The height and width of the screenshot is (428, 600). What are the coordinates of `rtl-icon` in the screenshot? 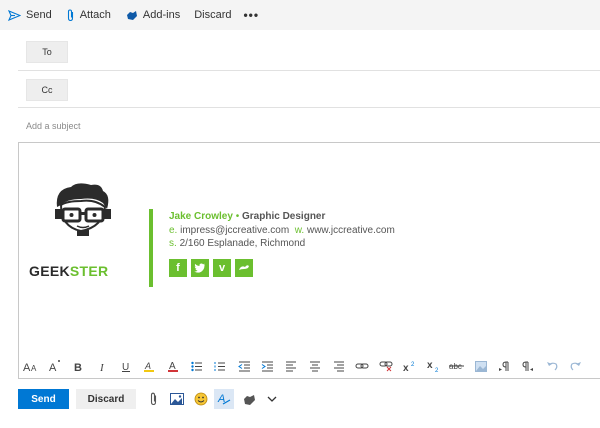 It's located at (528, 366).